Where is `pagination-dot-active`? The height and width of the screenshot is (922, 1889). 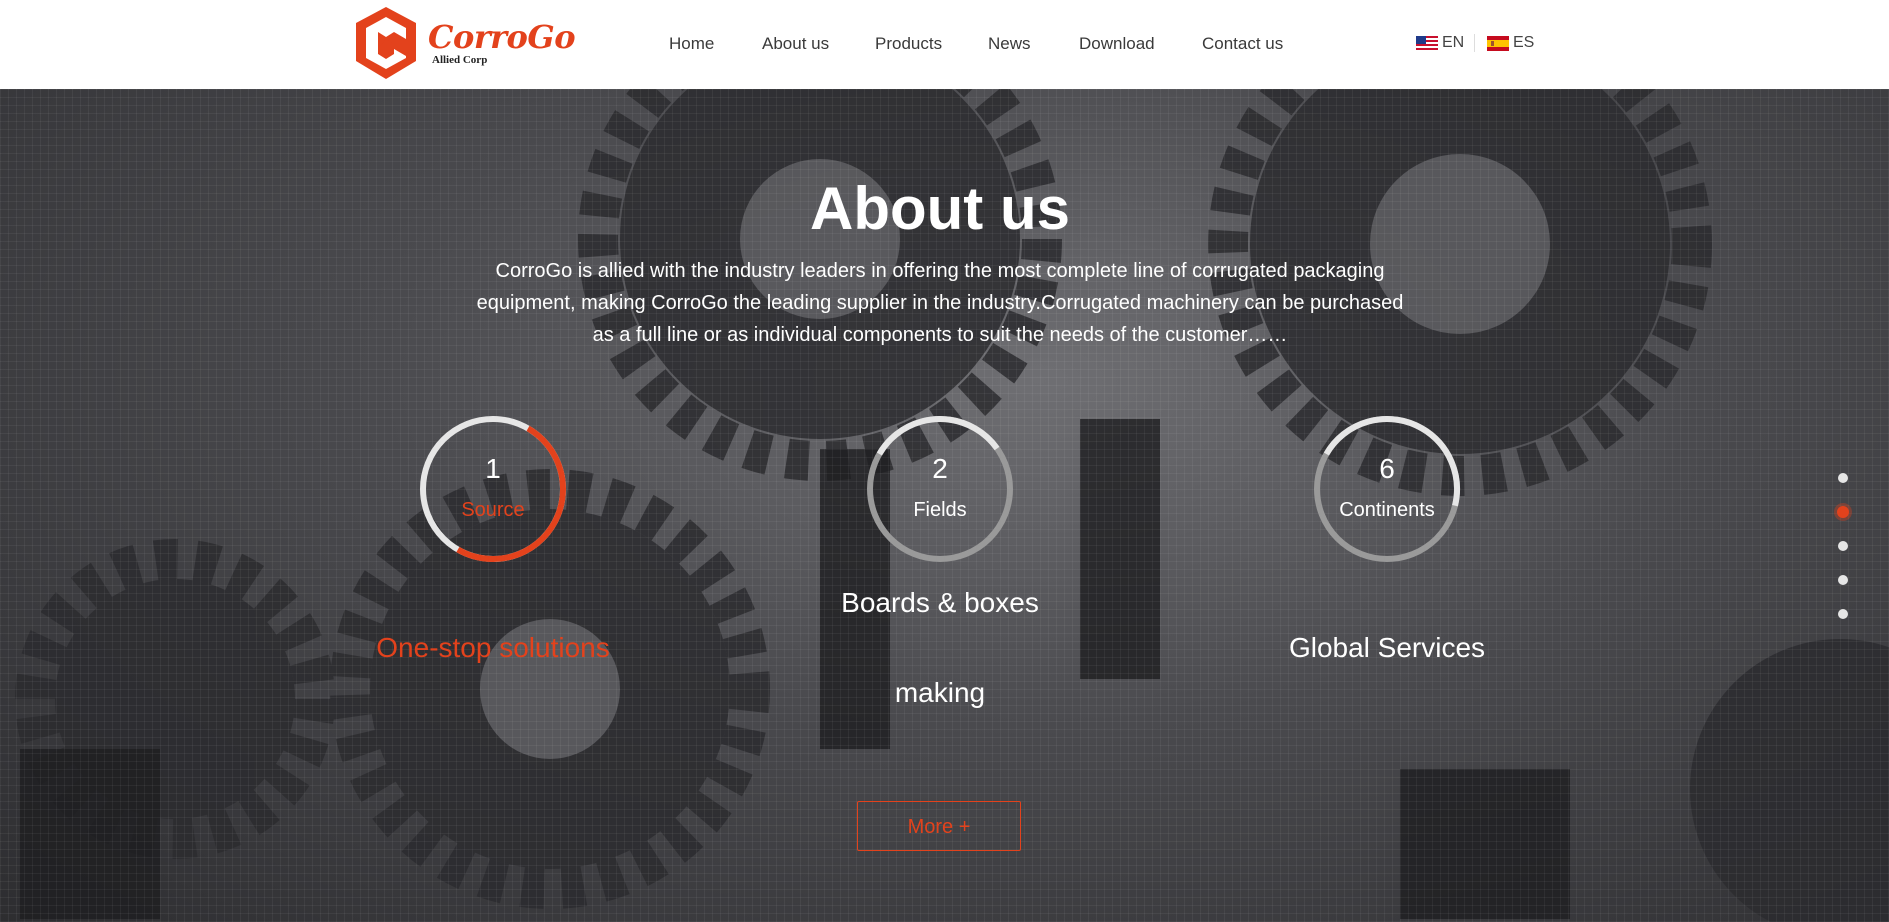 pagination-dot-active is located at coordinates (1843, 512).